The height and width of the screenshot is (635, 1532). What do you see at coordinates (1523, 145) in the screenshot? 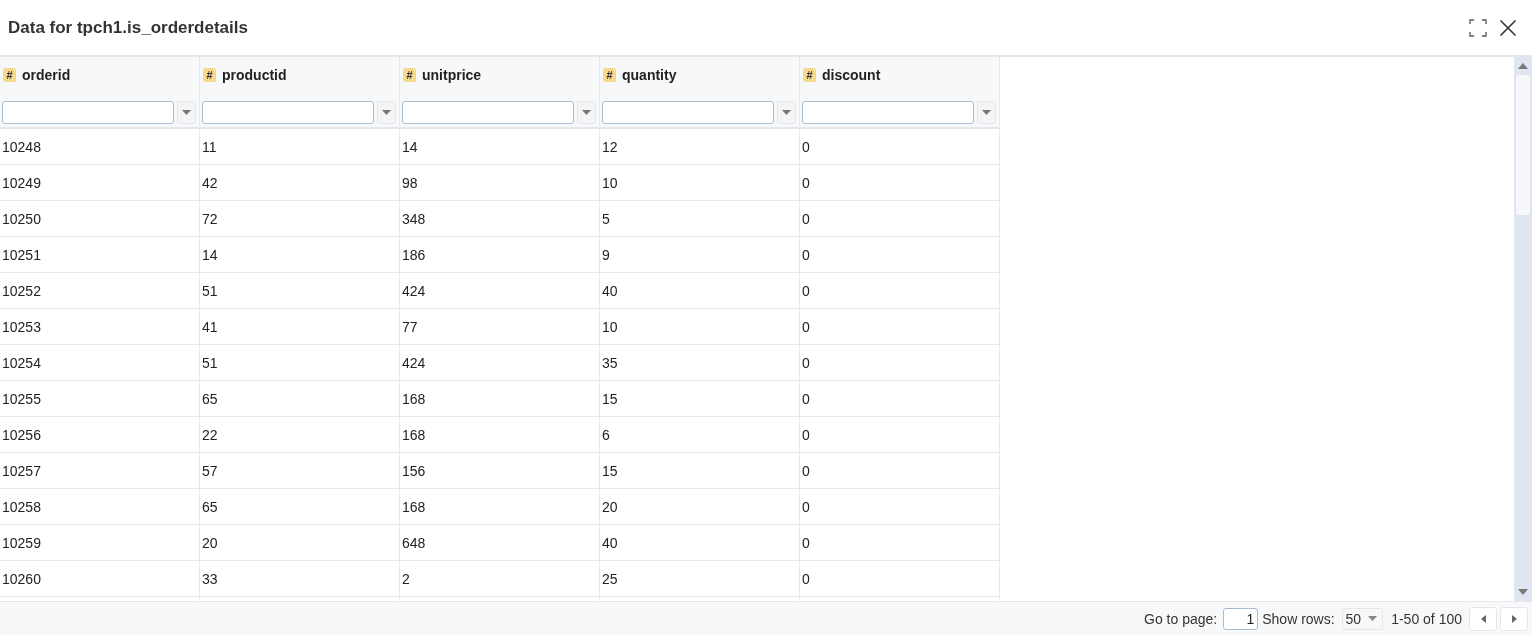
I see `scrollbar-thumb` at bounding box center [1523, 145].